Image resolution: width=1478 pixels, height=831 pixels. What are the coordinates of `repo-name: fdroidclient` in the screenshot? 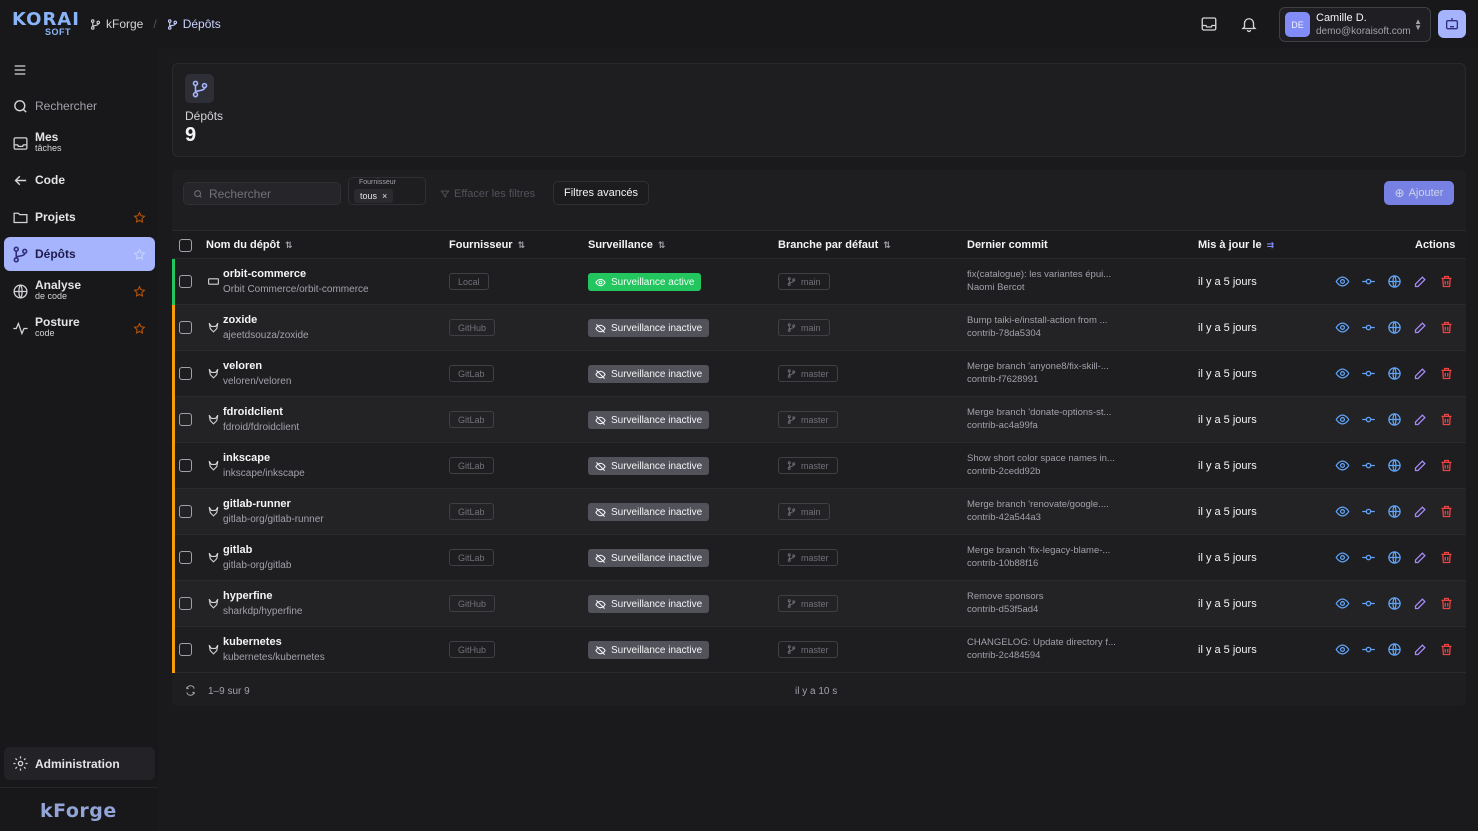 It's located at (253, 412).